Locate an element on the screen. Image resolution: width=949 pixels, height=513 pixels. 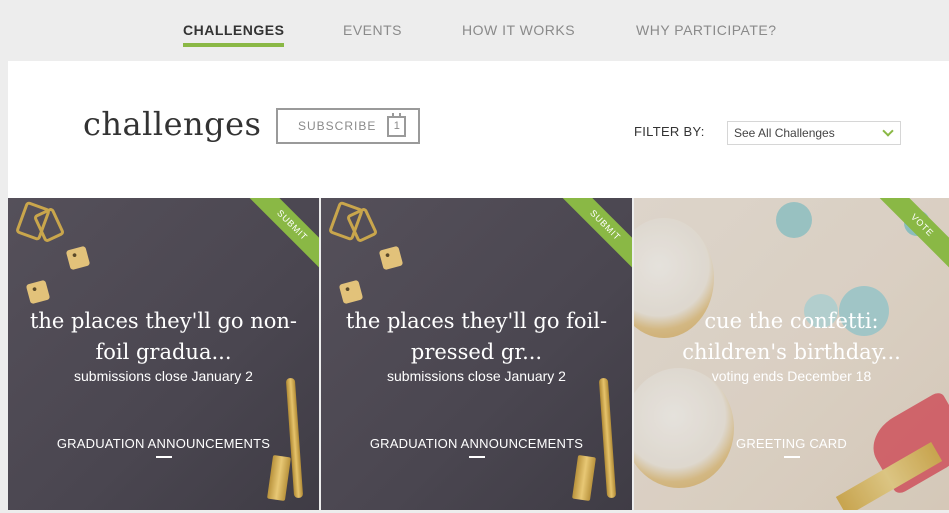
ribbon-label: VOTE is located at coordinates (914, 233).